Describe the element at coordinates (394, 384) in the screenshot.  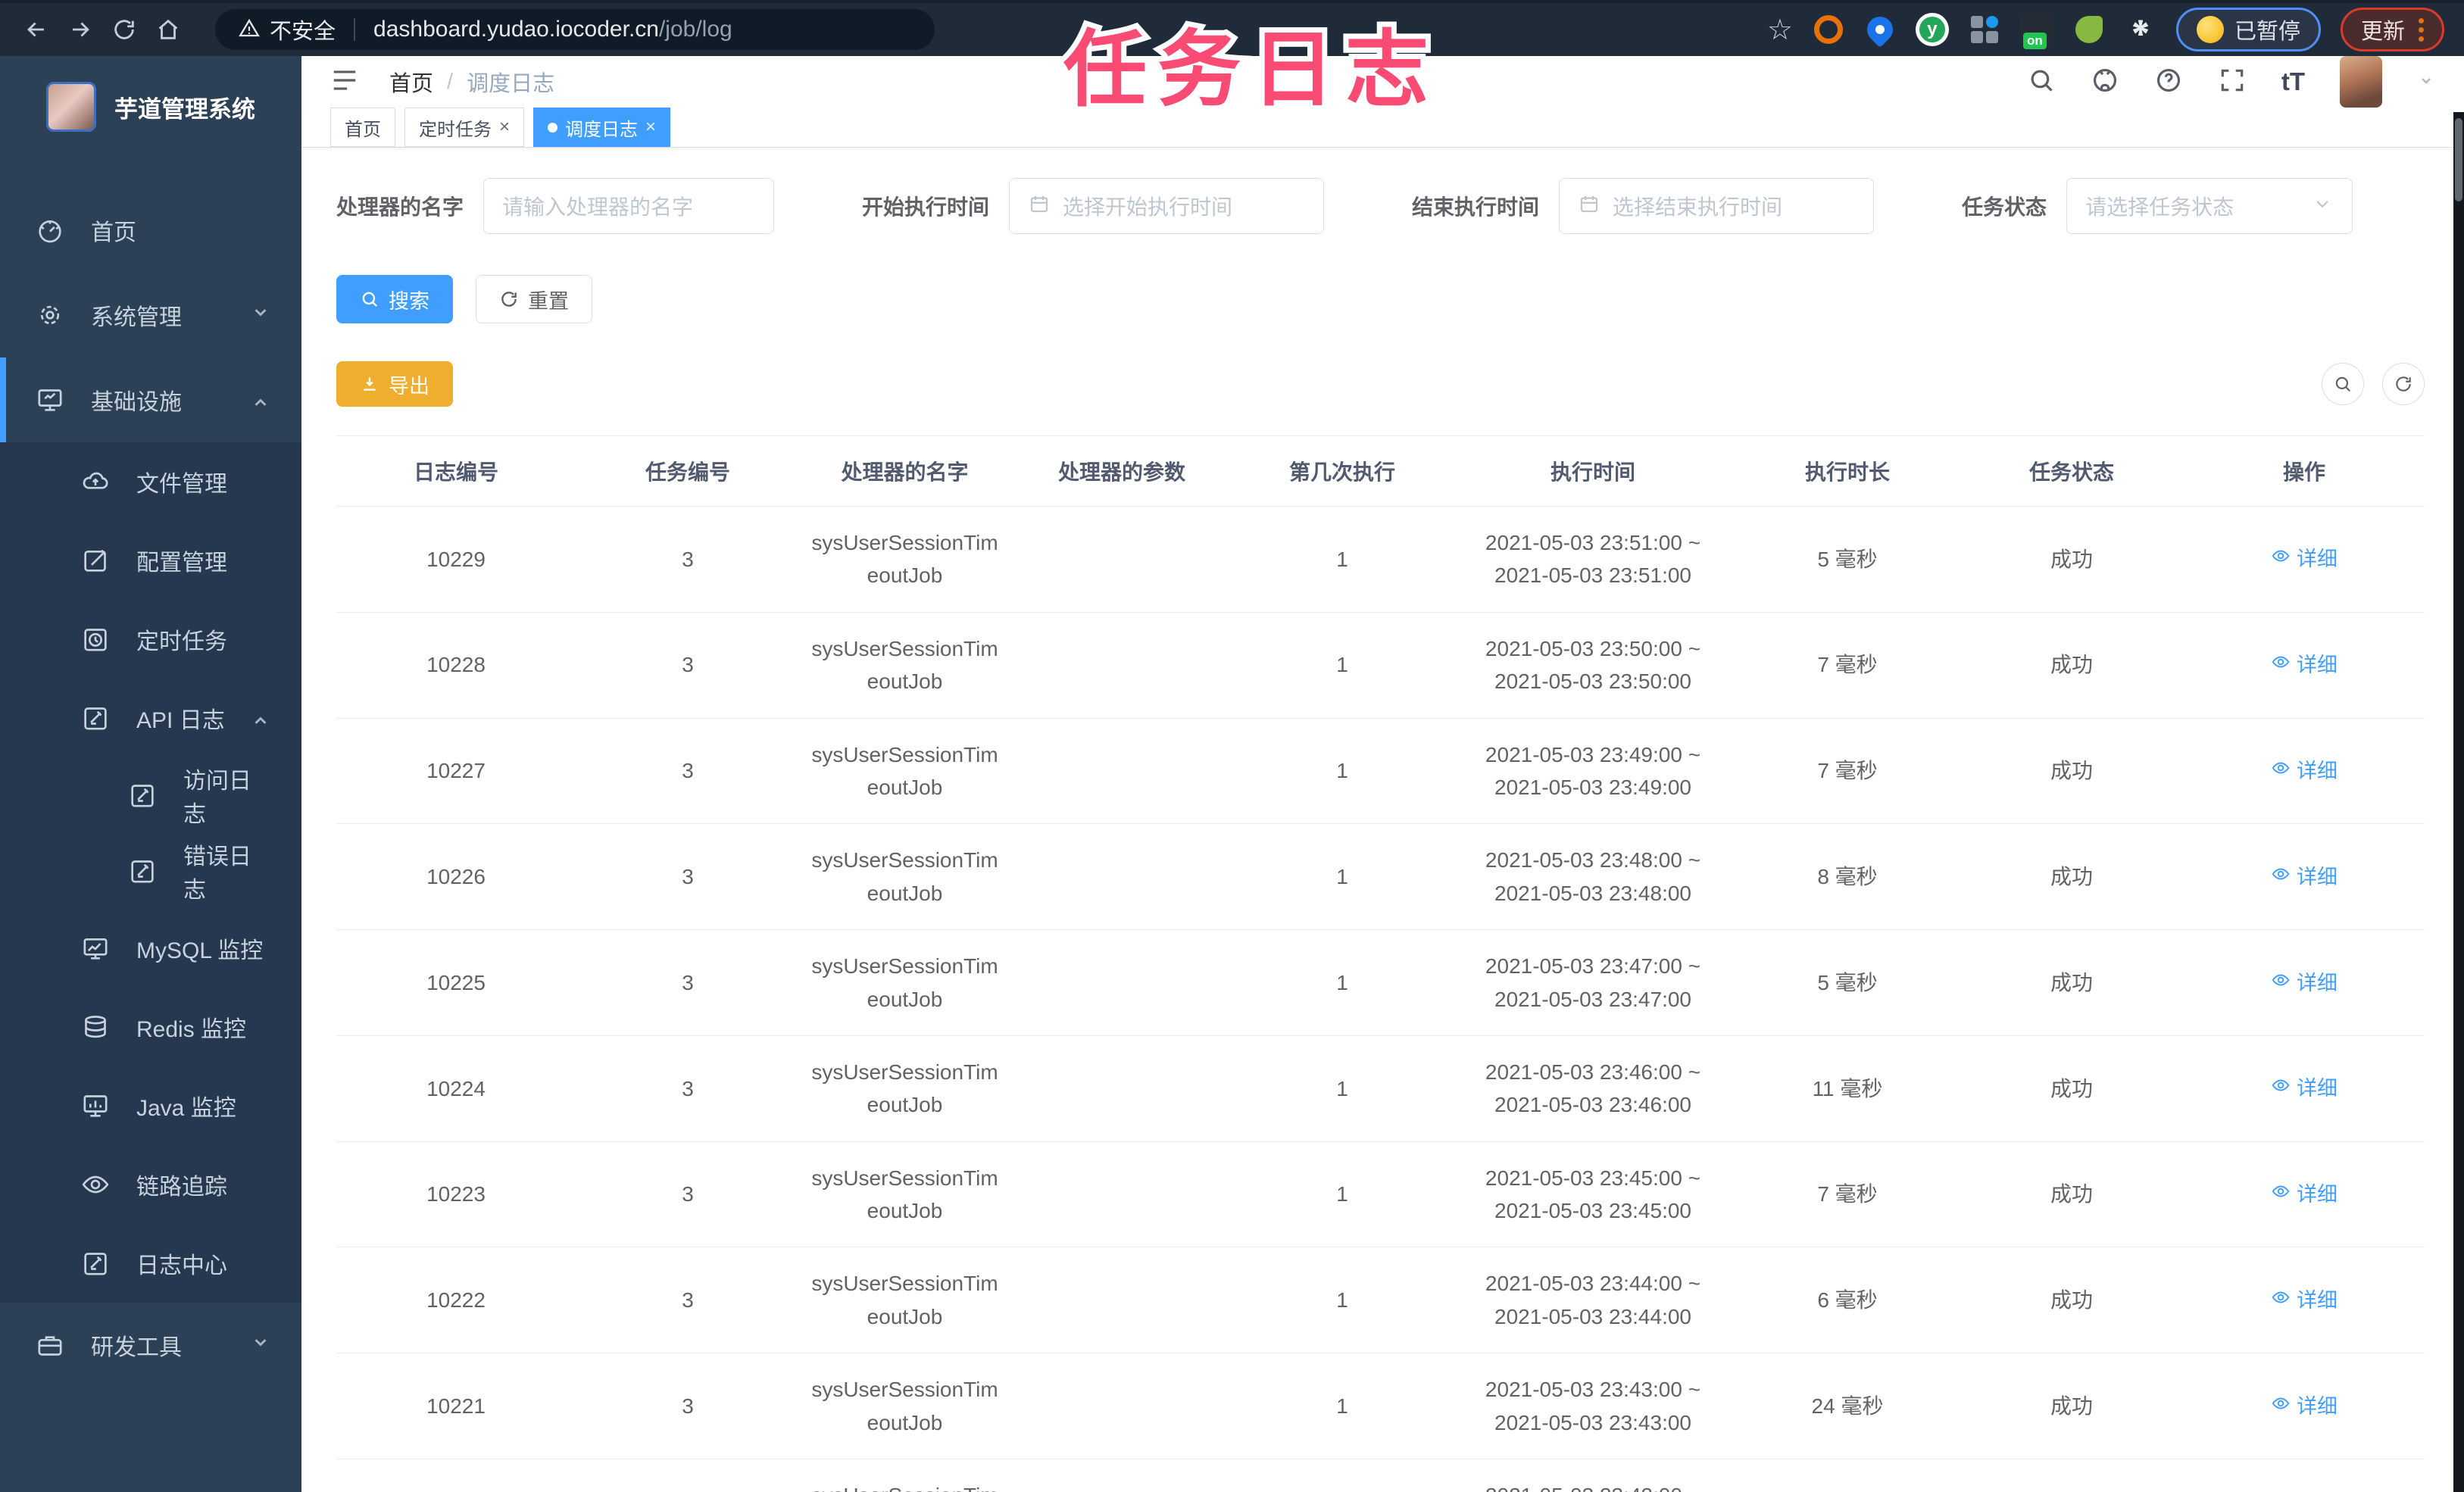
I see `export-button: 导出` at that location.